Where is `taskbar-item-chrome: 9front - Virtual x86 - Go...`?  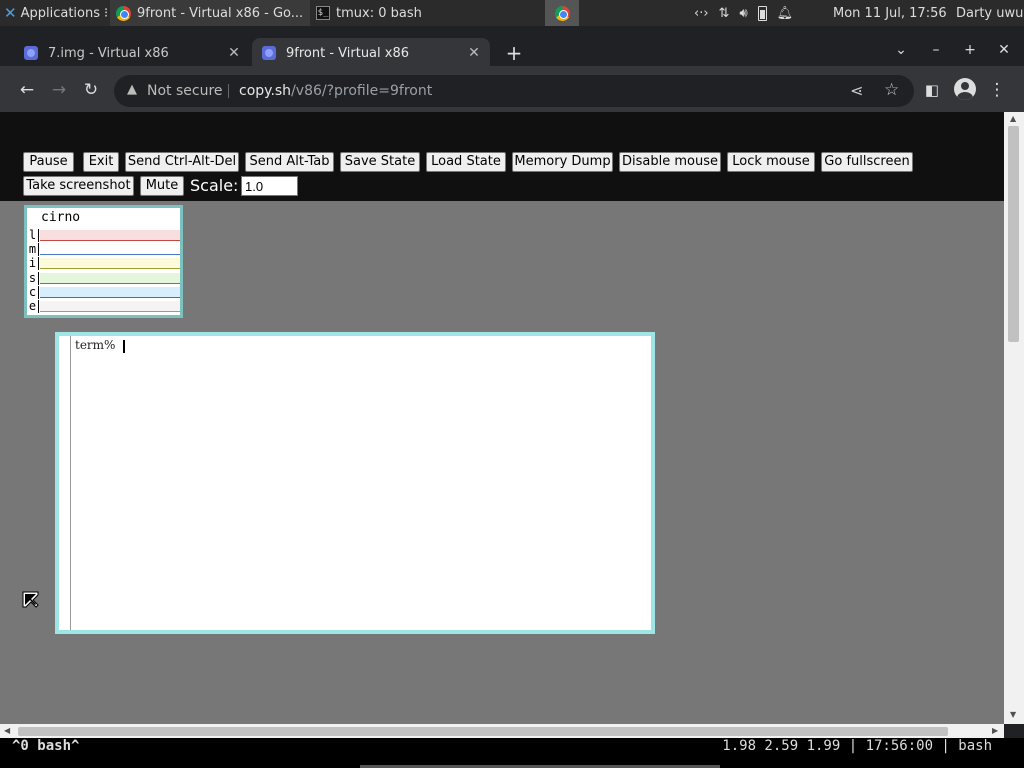
taskbar-item-chrome: 9front - Virtual x86 - Go... is located at coordinates (210, 13).